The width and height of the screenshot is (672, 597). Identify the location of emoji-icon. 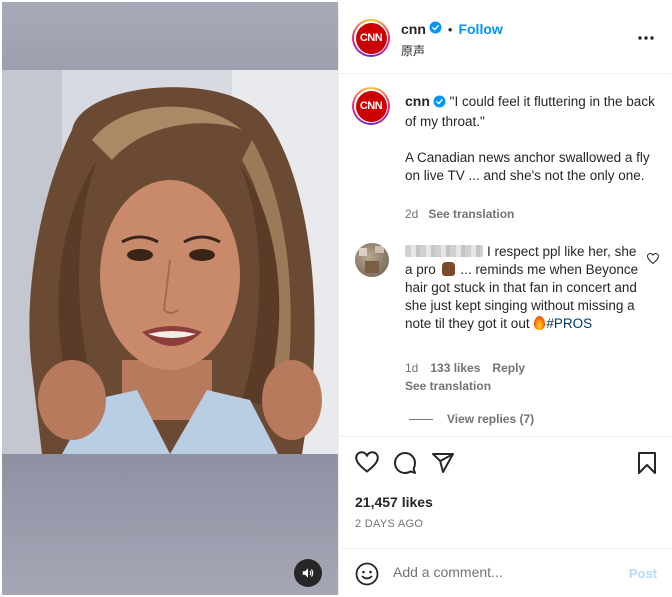
(367, 575).